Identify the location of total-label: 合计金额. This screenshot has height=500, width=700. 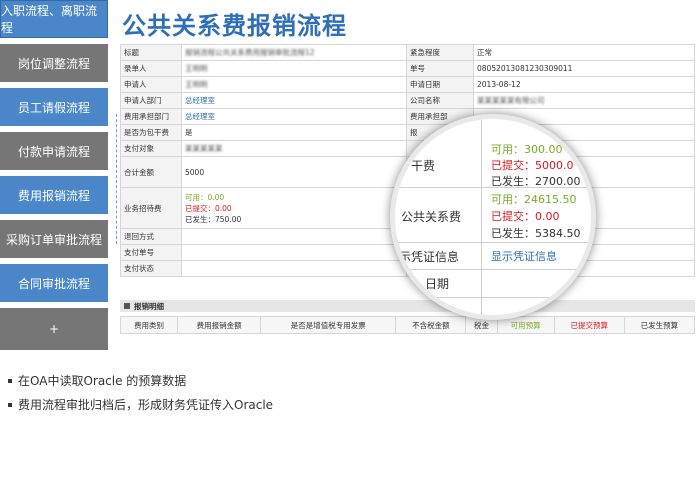
(151, 172).